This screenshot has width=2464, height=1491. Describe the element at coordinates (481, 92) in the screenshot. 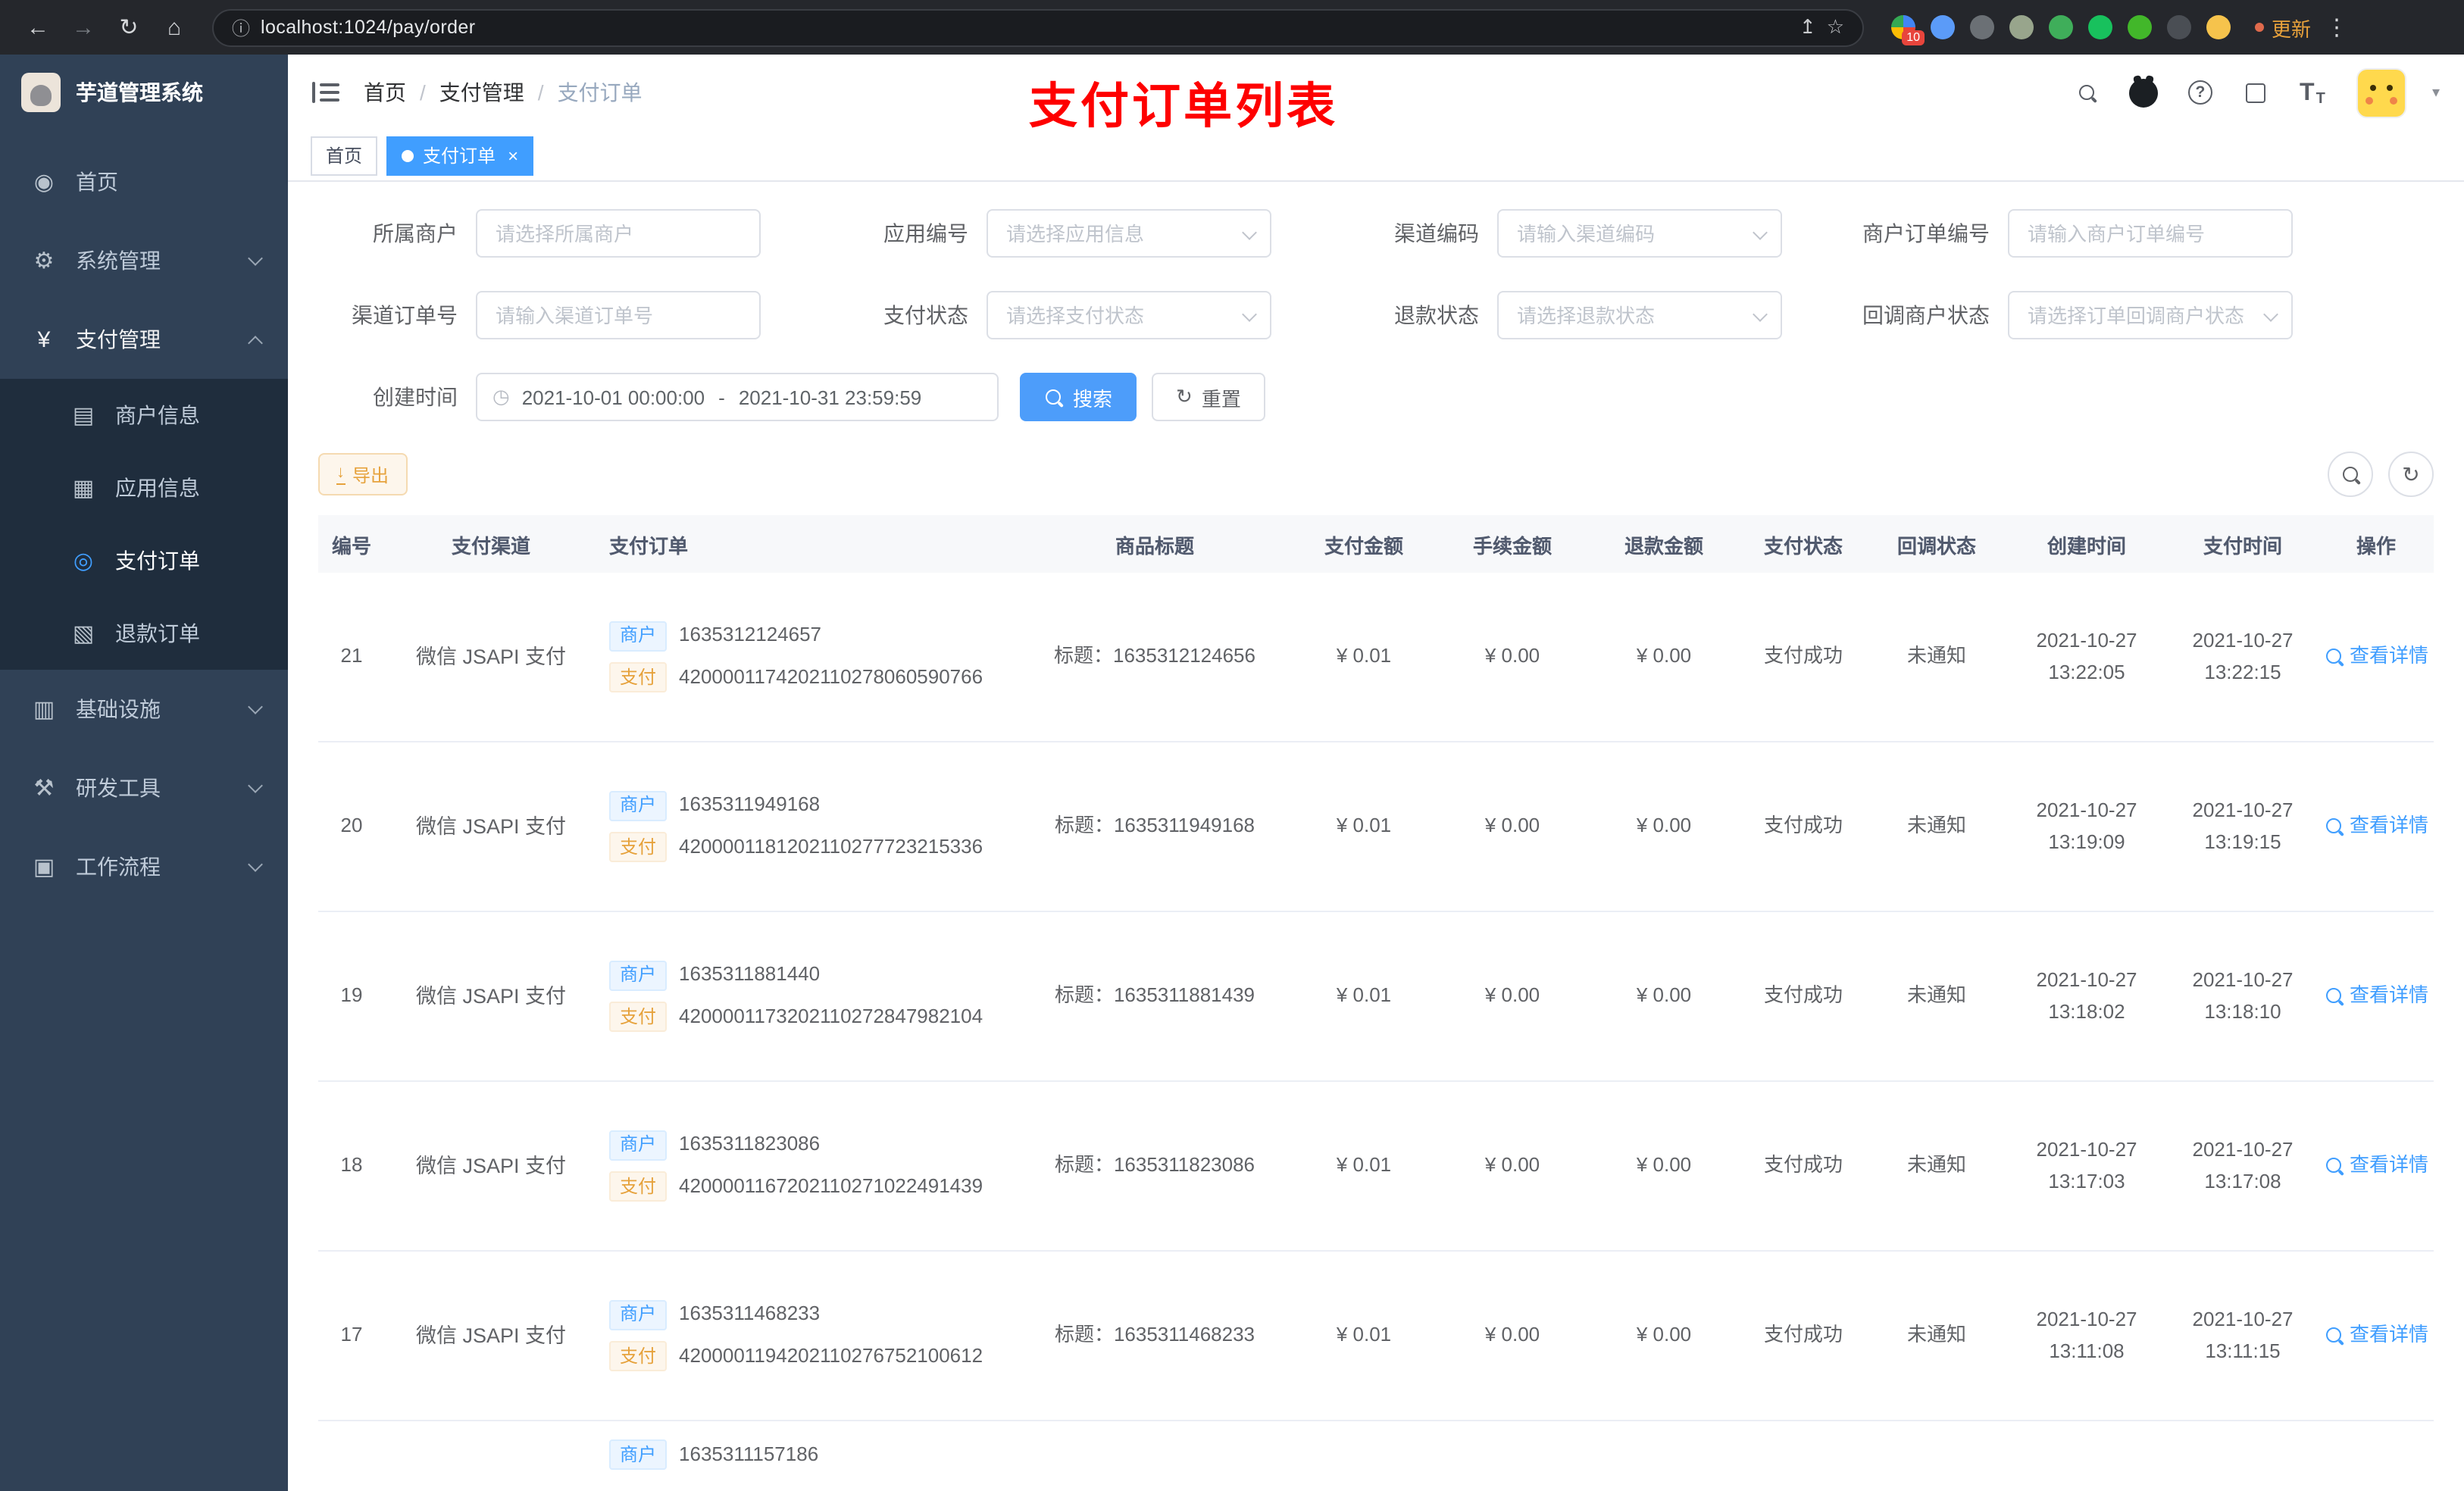

I see `breadcrumb-item: 支付管理` at that location.